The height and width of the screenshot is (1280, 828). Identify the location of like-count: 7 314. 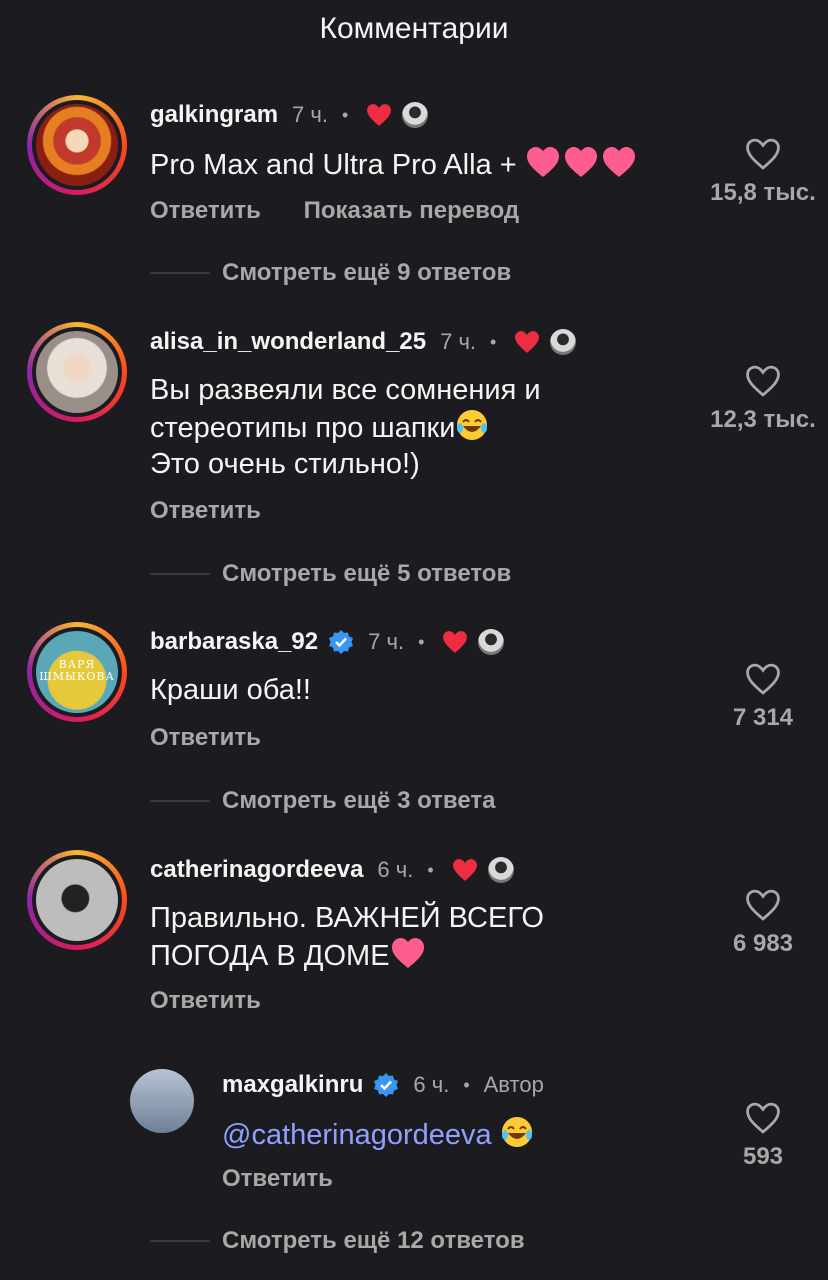
(763, 717).